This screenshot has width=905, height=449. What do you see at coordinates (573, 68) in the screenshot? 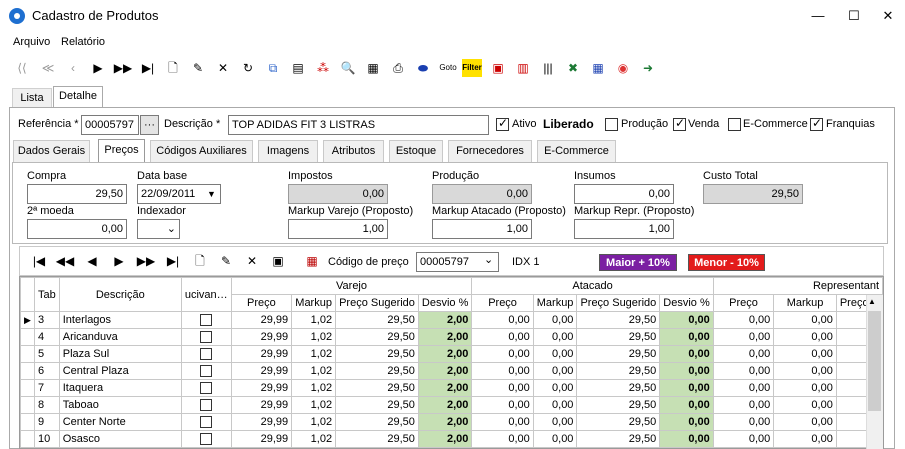
I see `excel-icon: ✖` at bounding box center [573, 68].